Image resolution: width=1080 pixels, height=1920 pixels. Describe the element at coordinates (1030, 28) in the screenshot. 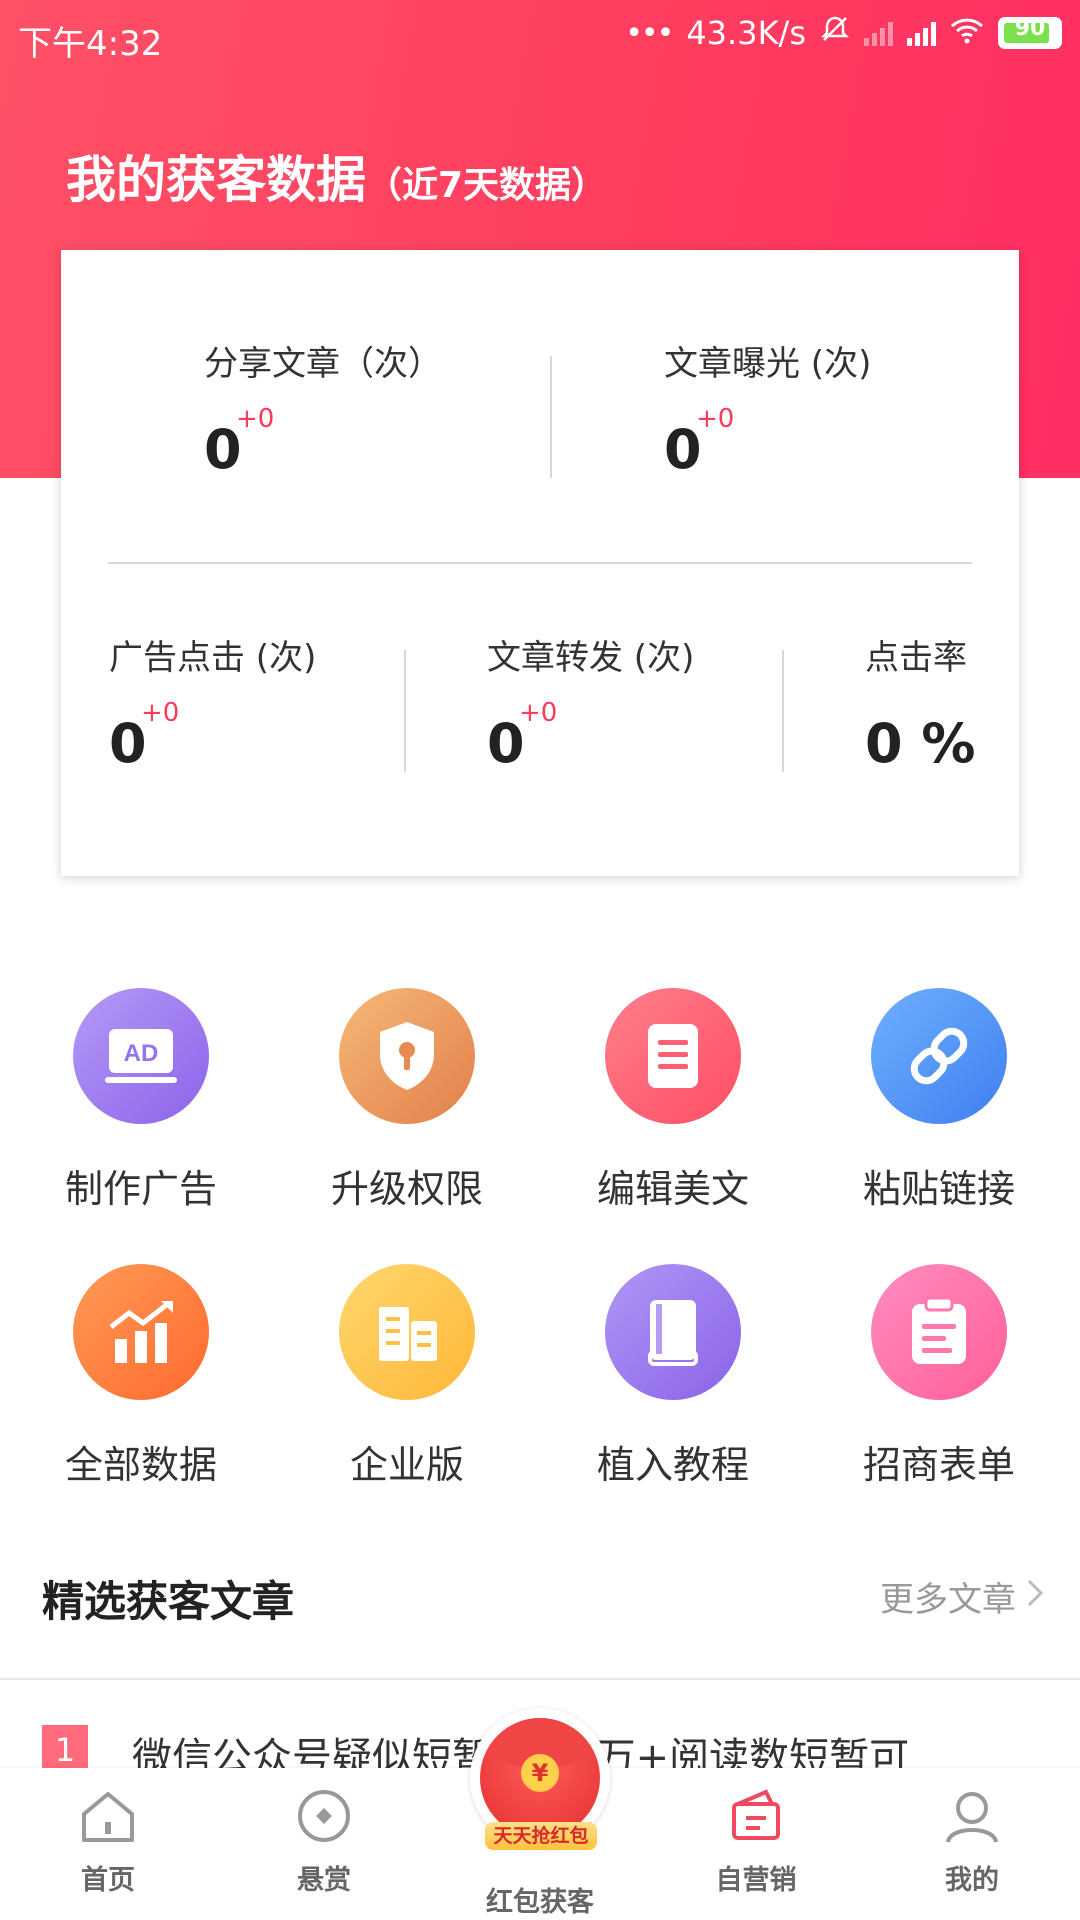

I see `battery-level: 90` at that location.